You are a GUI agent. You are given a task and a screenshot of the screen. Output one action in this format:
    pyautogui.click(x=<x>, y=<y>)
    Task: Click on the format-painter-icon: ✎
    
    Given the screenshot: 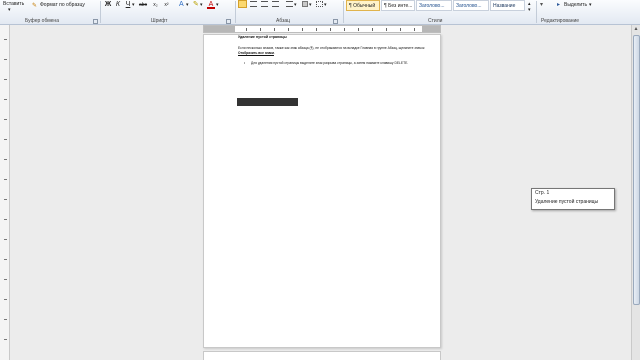 What is the action you would take?
    pyautogui.click(x=35, y=6)
    